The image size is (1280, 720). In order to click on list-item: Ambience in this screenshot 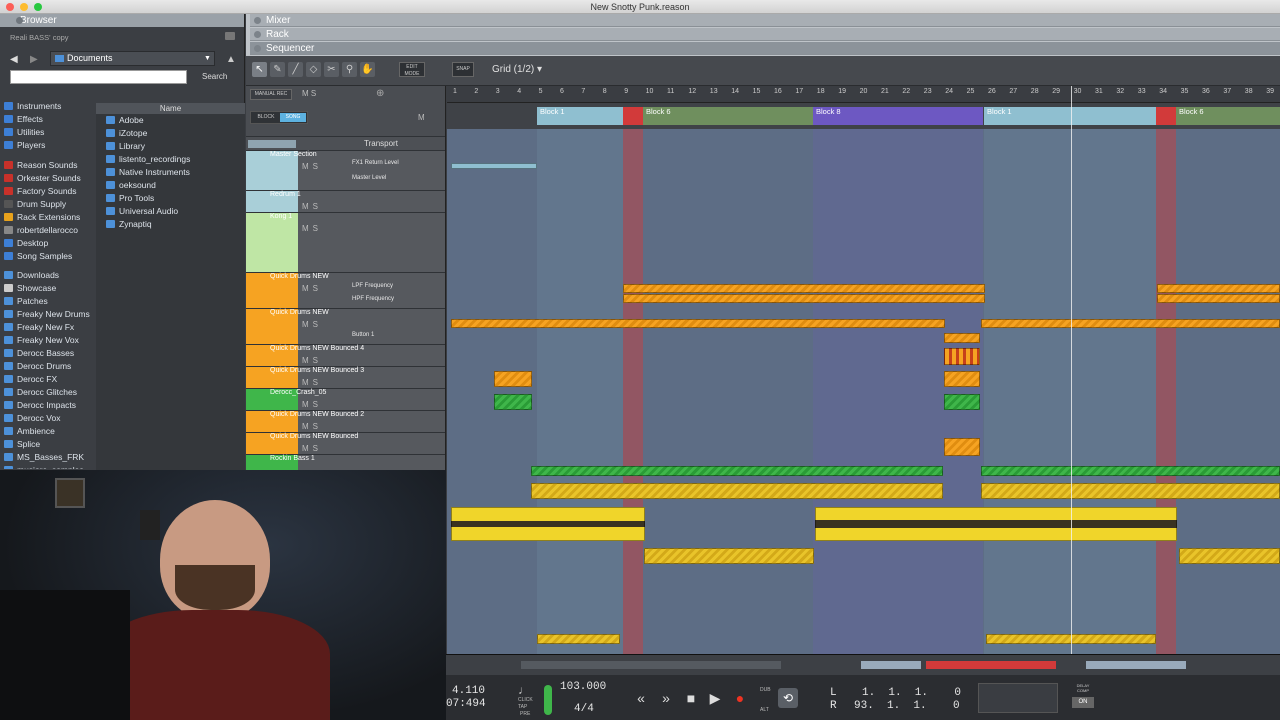, I will do `click(51, 431)`.